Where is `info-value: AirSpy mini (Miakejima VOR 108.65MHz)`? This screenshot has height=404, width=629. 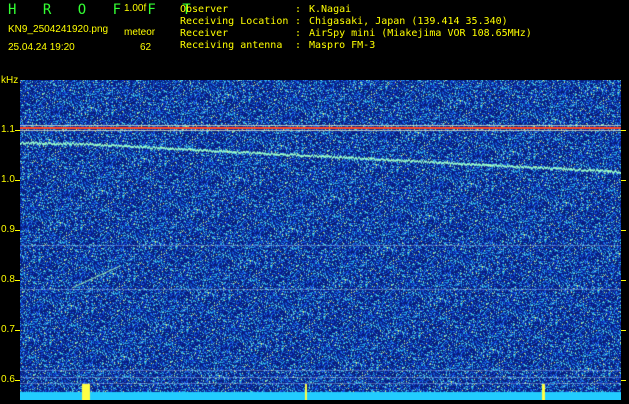
info-value: AirSpy mini (Miakejima VOR 108.65MHz) is located at coordinates (420, 33).